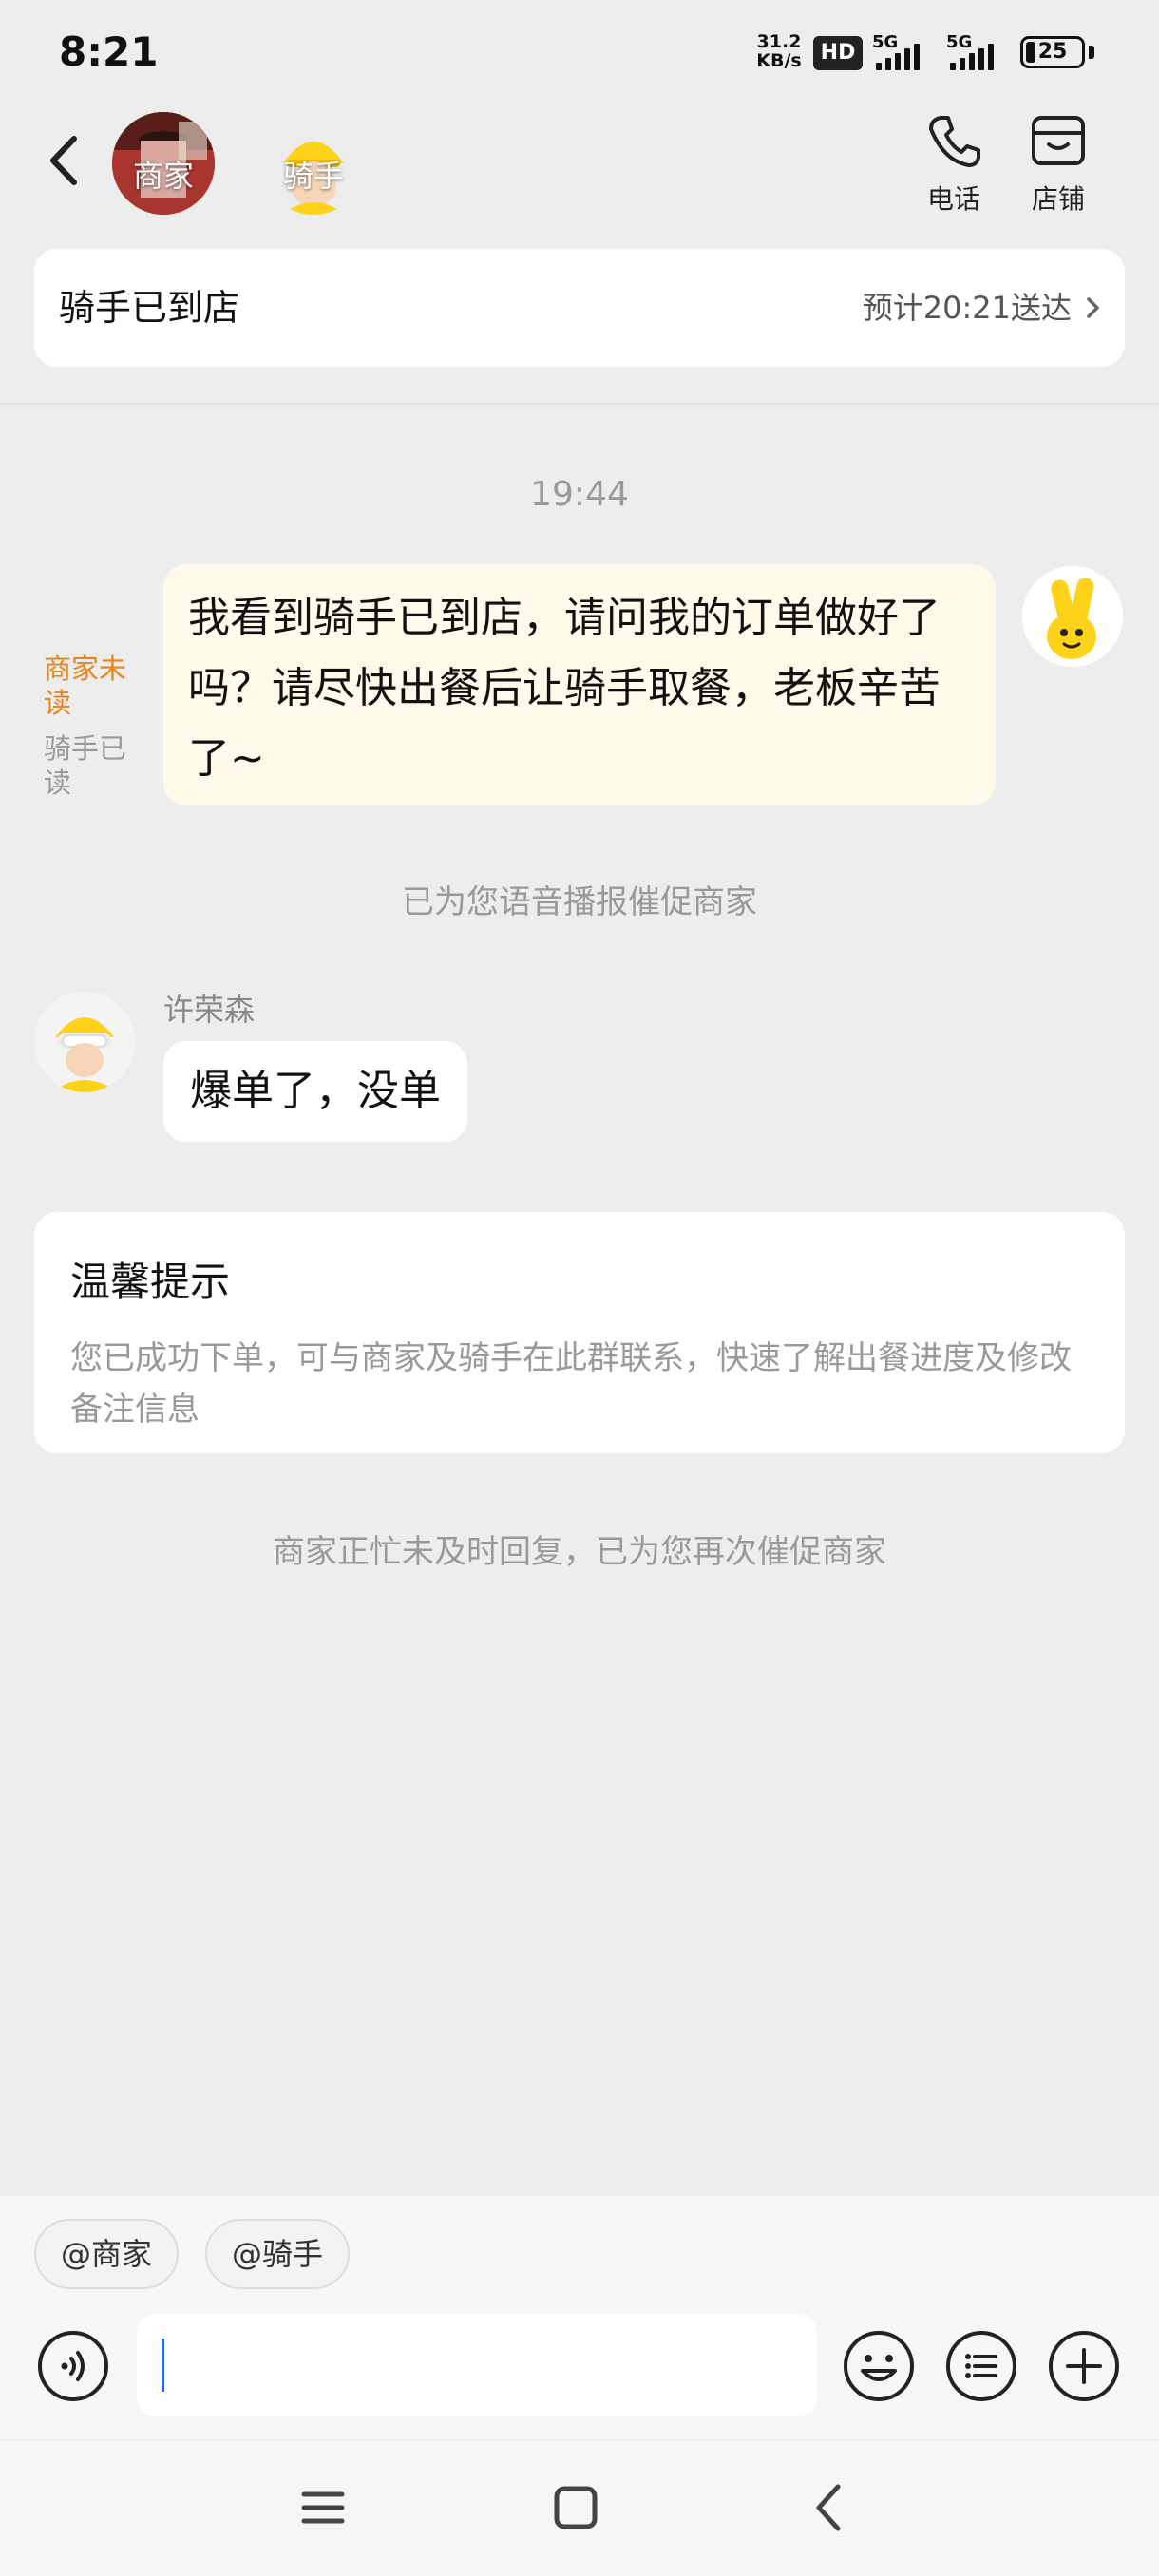  I want to click on my-message-bubble: 我看到骑手已到店，请问我的订单做好了吗？请尽快出餐后让骑手取餐，老板辛苦了~, so click(579, 684).